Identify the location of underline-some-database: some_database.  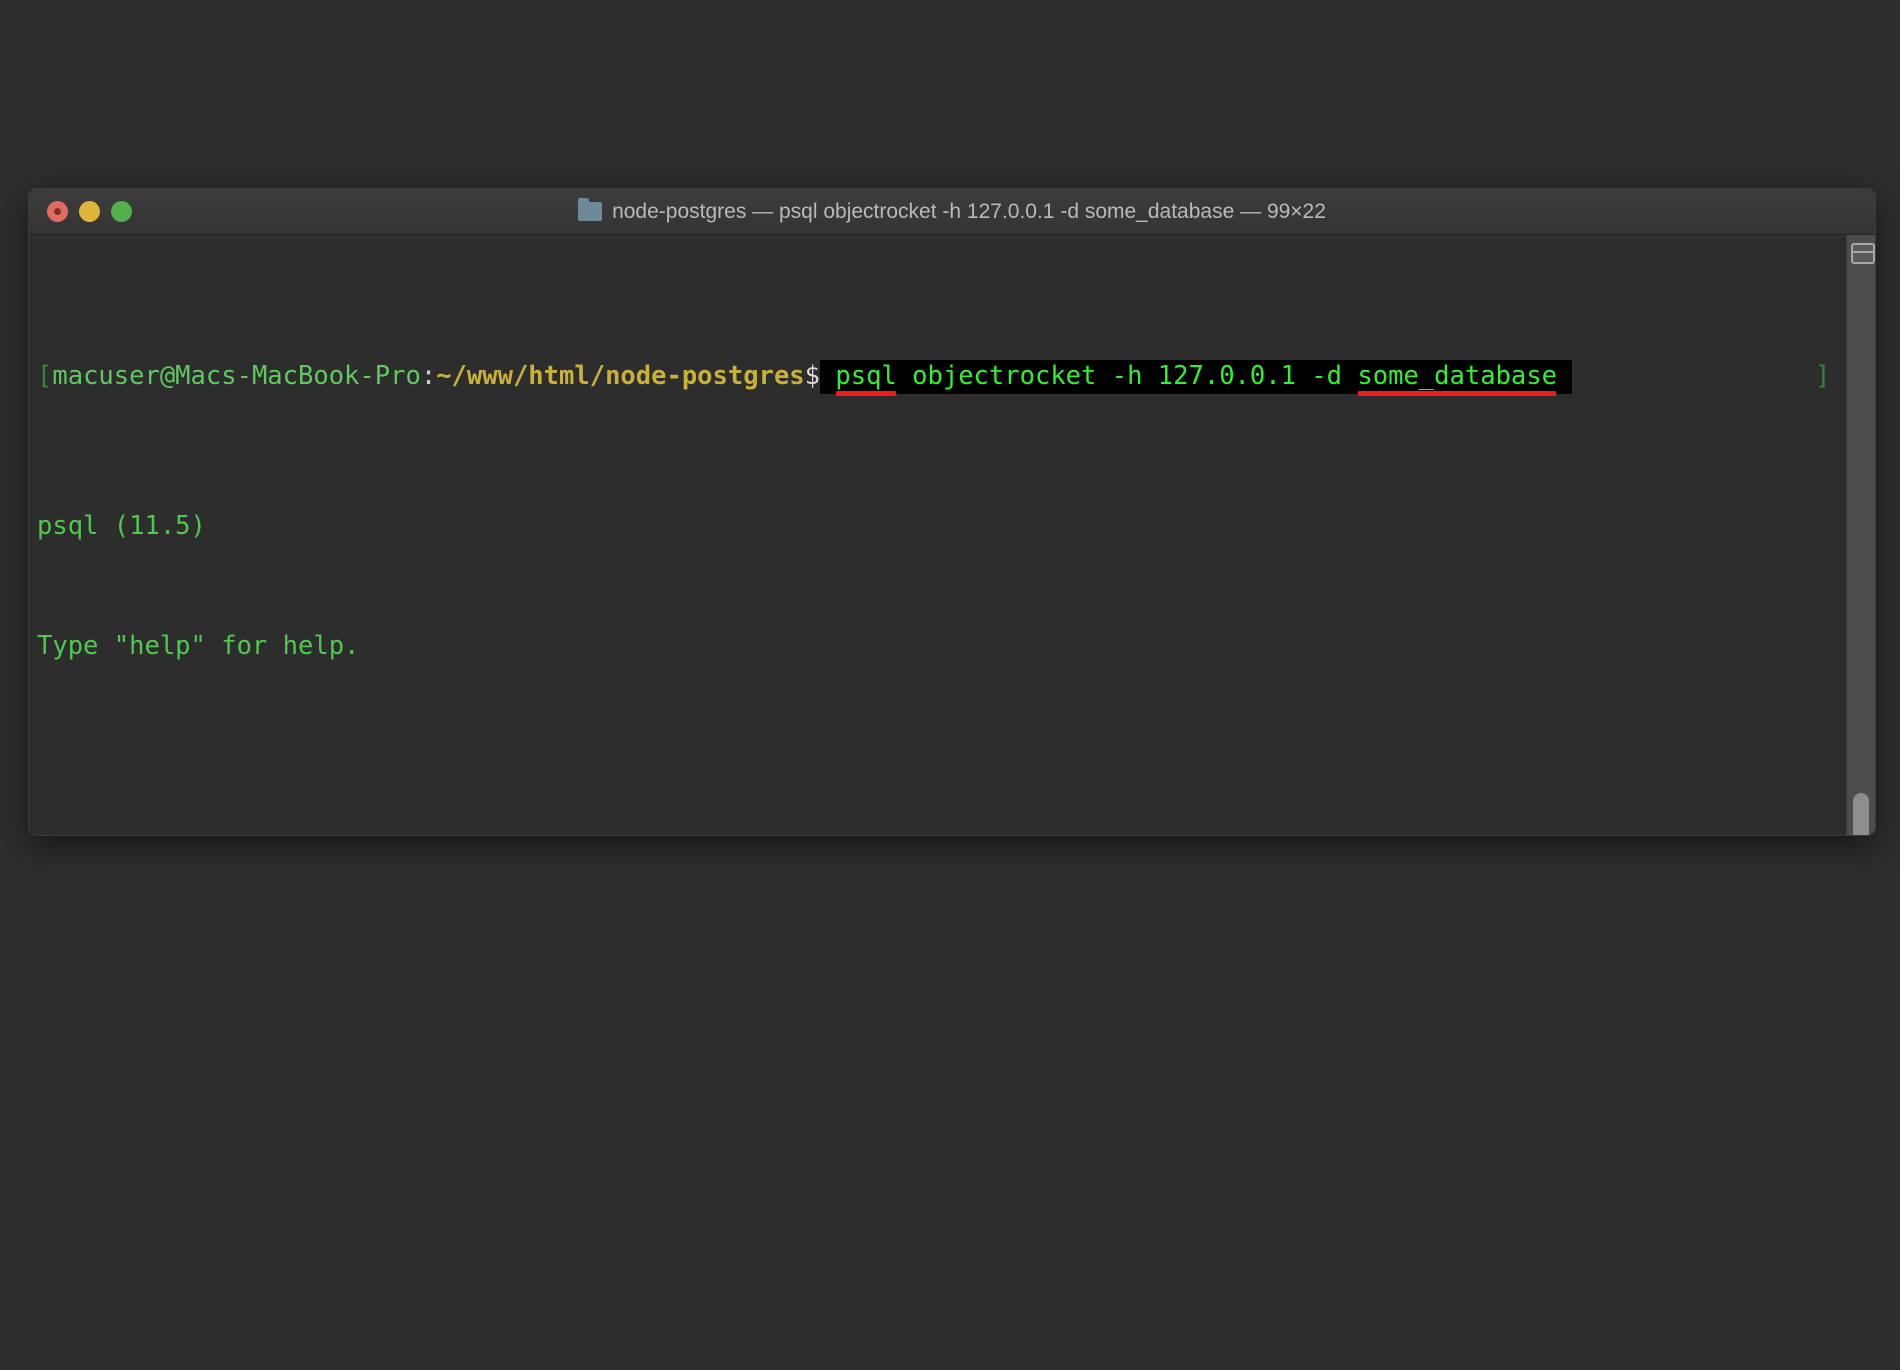
(1457, 378).